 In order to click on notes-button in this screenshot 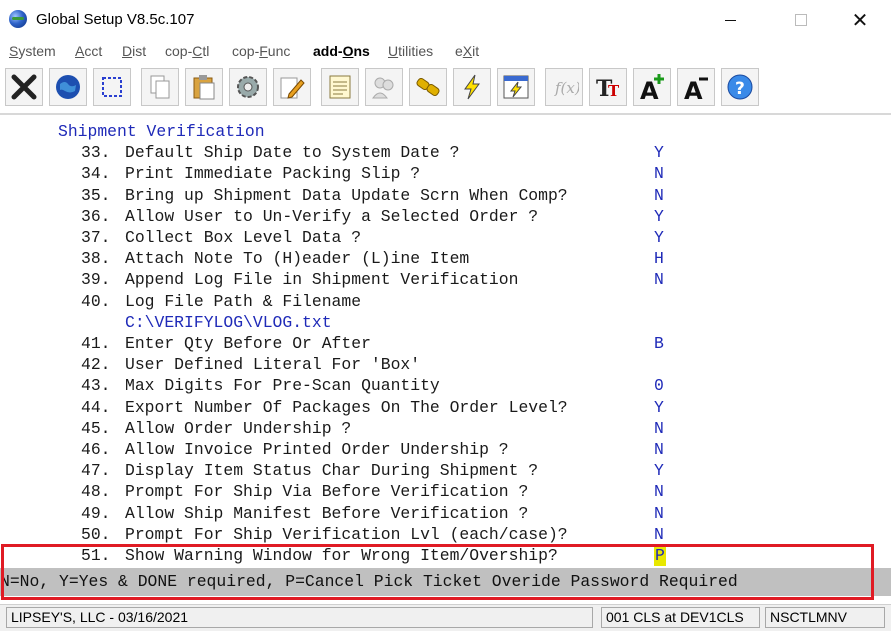, I will do `click(340, 87)`.